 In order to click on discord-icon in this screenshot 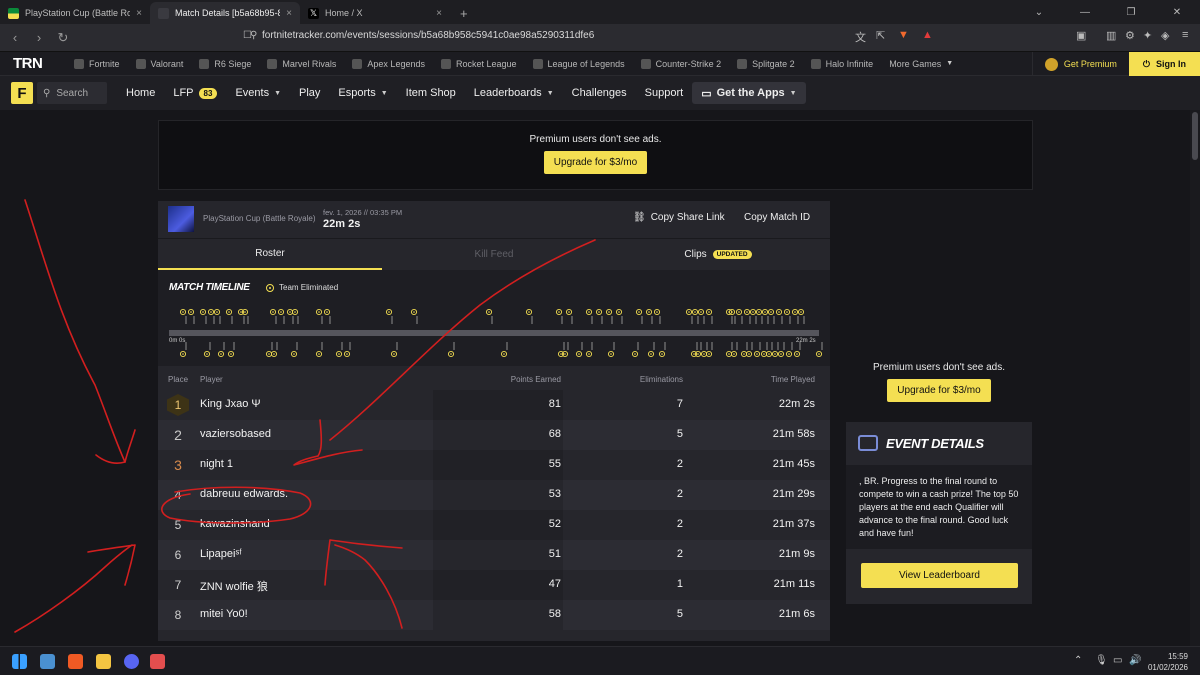, I will do `click(131, 661)`.